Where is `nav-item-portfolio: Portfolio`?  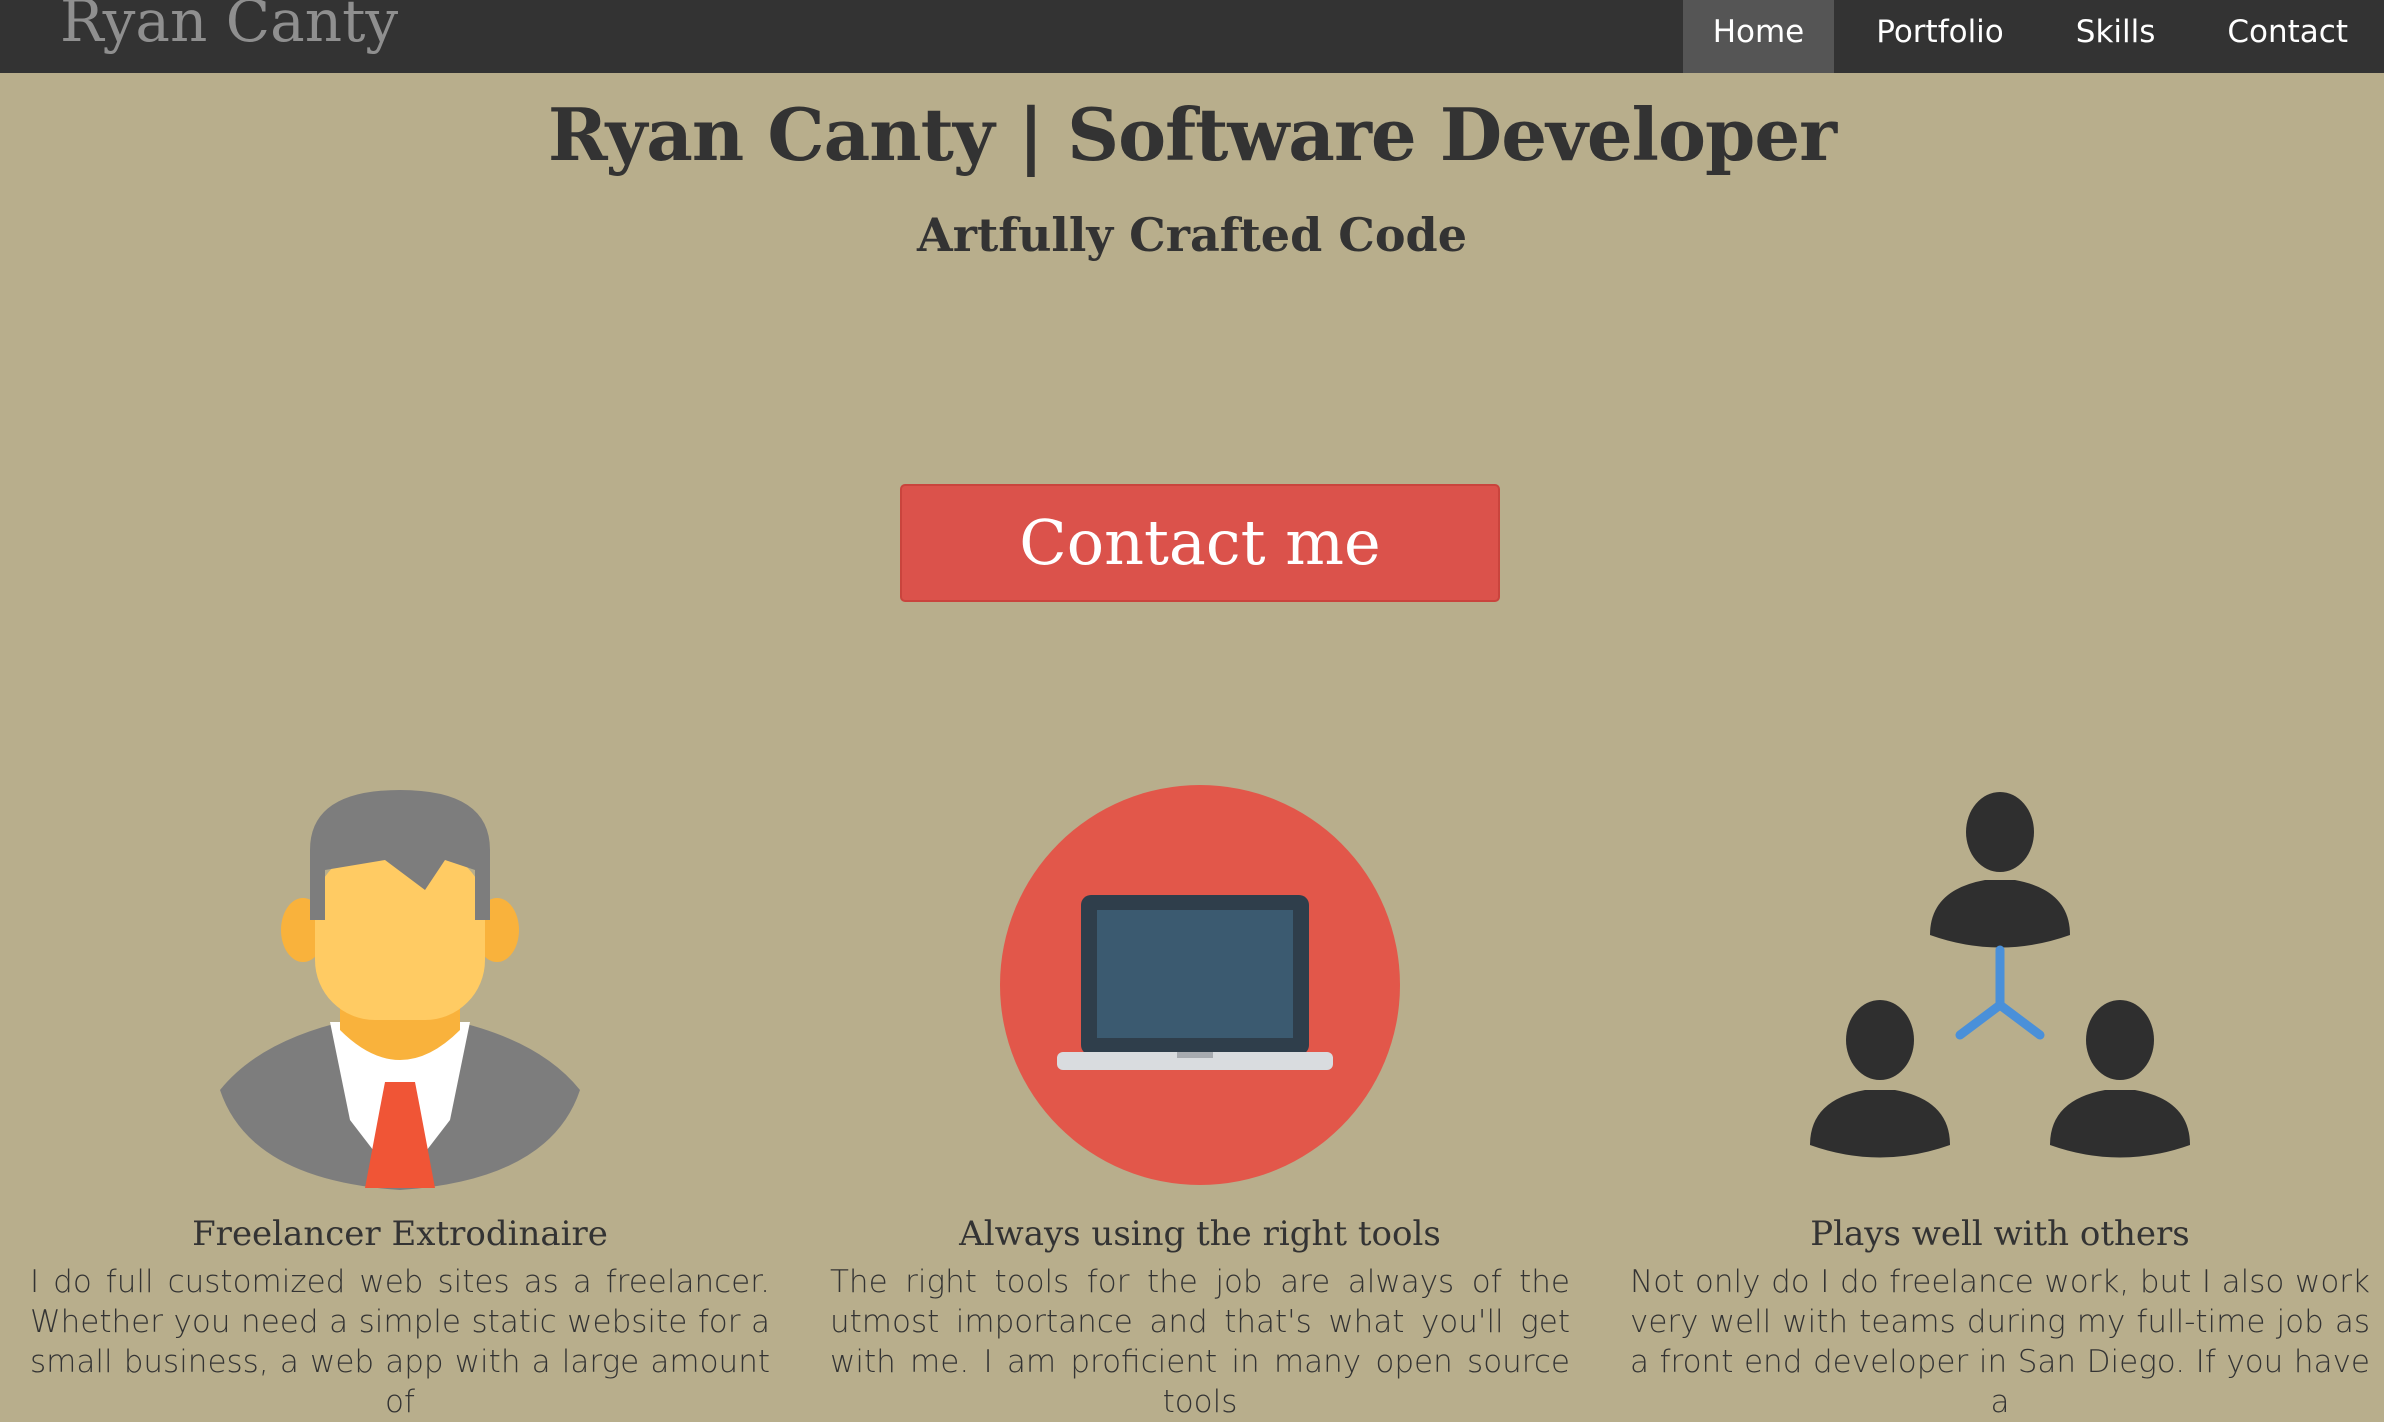 nav-item-portfolio: Portfolio is located at coordinates (1940, 36).